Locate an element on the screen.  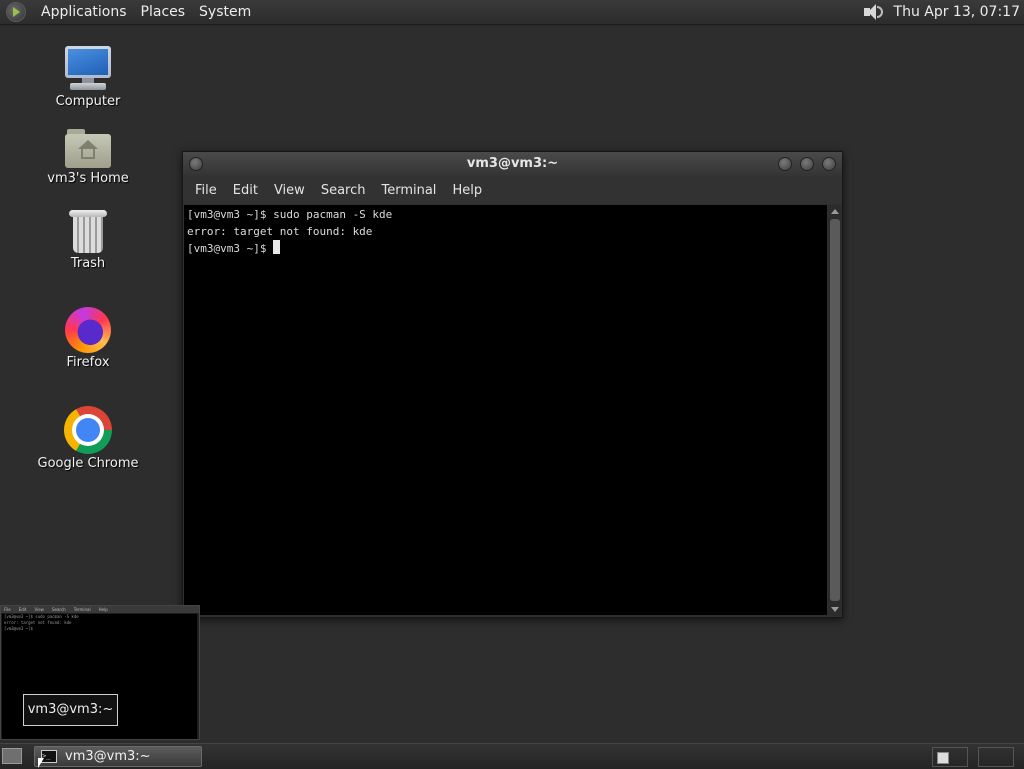
menu-help: Help is located at coordinates (467, 190).